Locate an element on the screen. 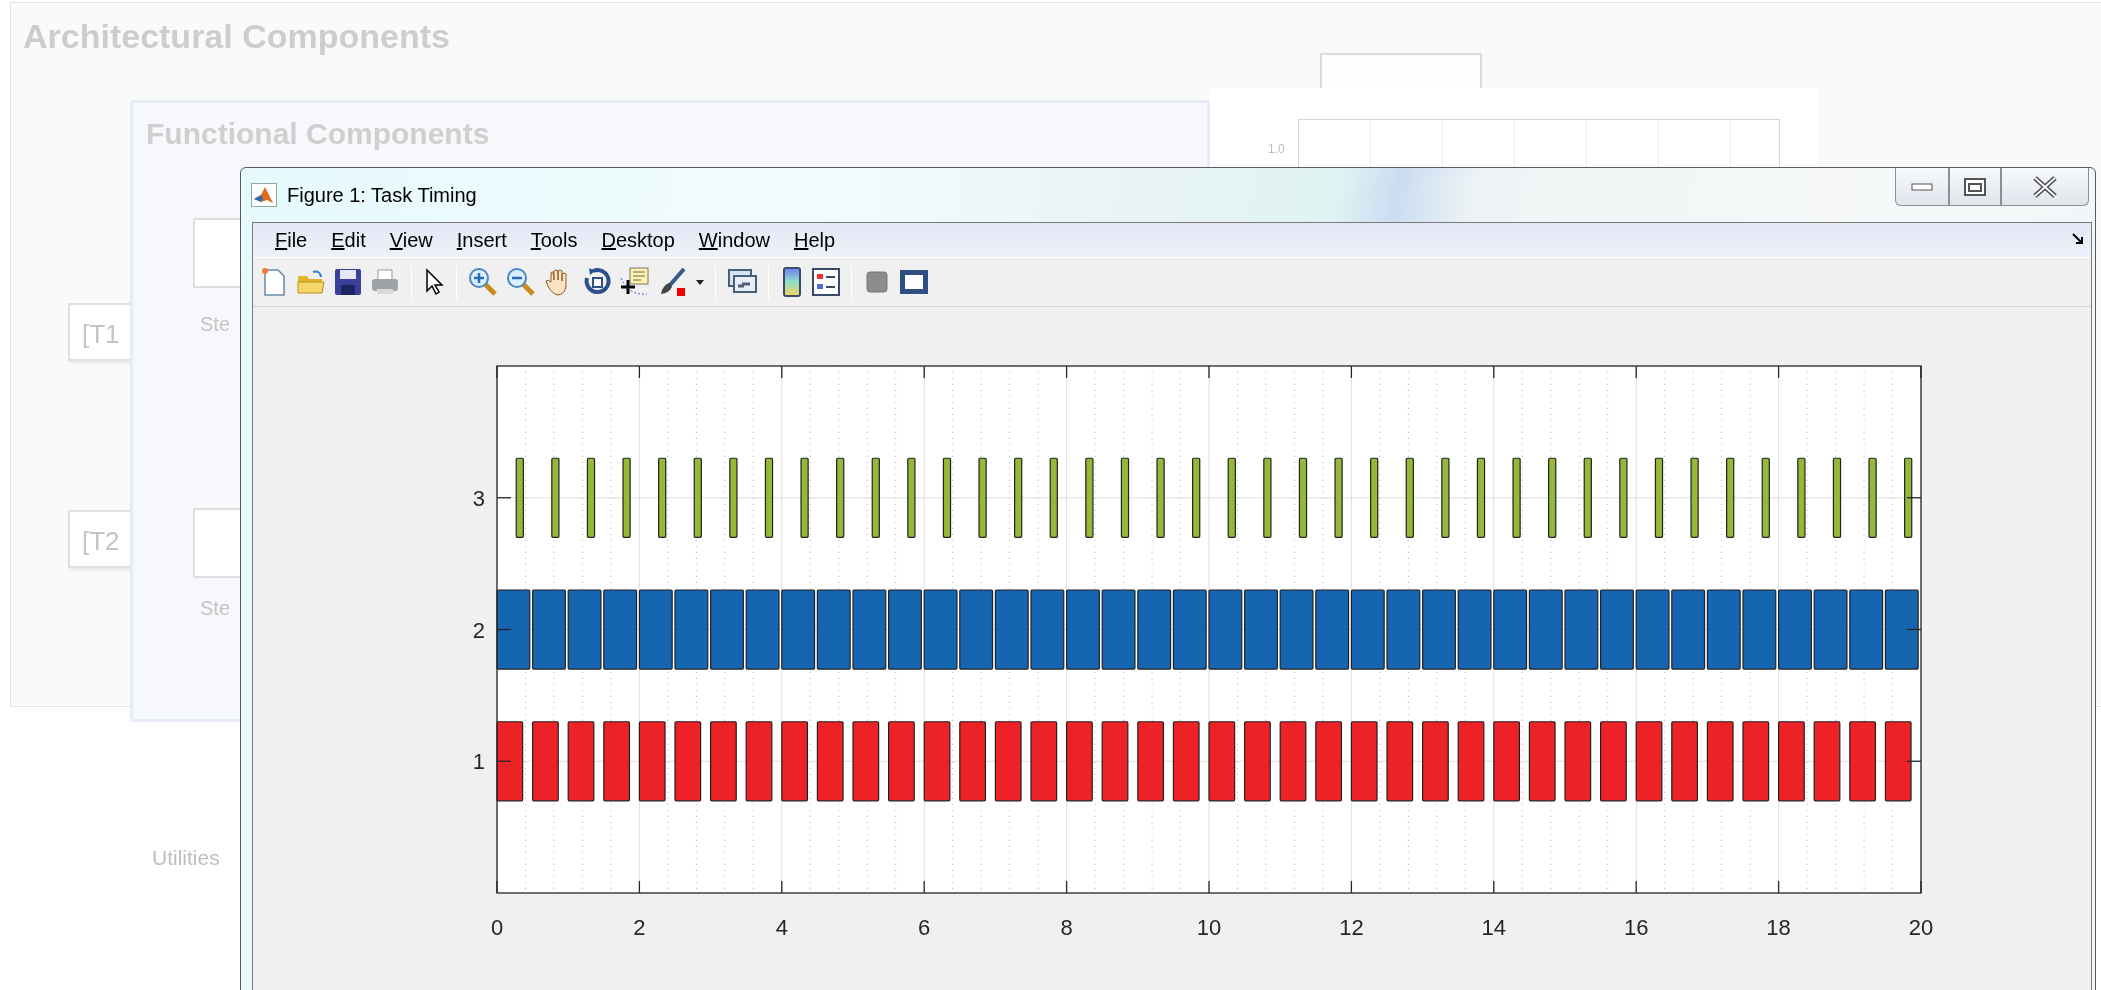 This screenshot has height=990, width=2101. axis-tick-label: 3 is located at coordinates (478, 498).